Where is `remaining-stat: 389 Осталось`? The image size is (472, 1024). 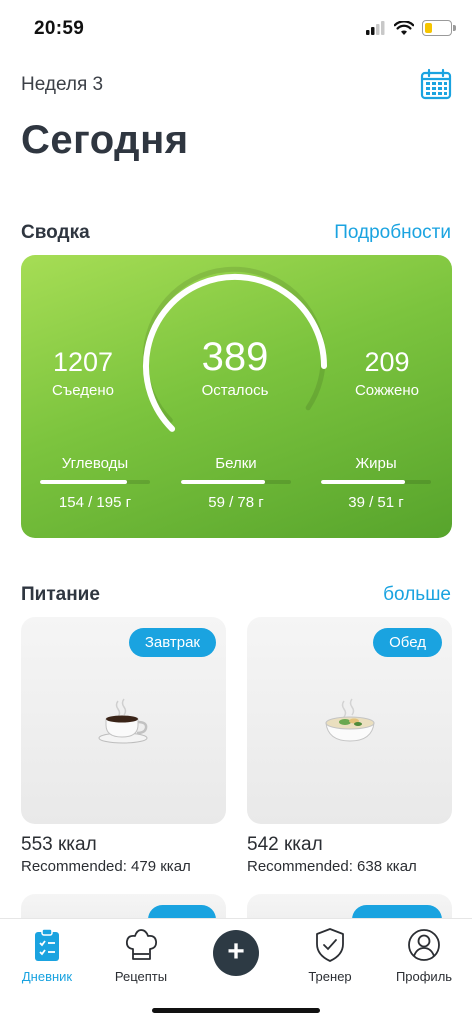 remaining-stat: 389 Осталось is located at coordinates (235, 367).